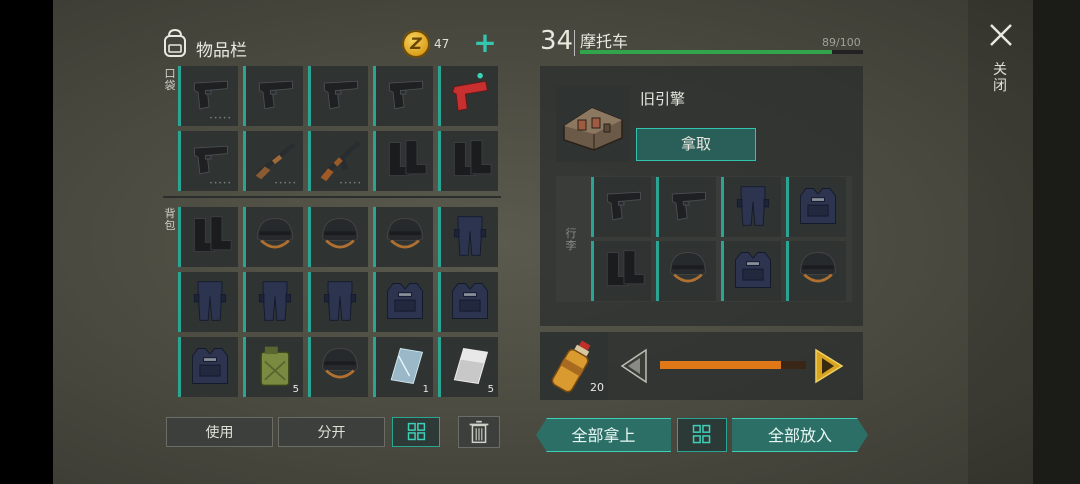 The image size is (1080, 484). Describe the element at coordinates (721, 52) in the screenshot. I see `vehicle-hp-bar` at that location.